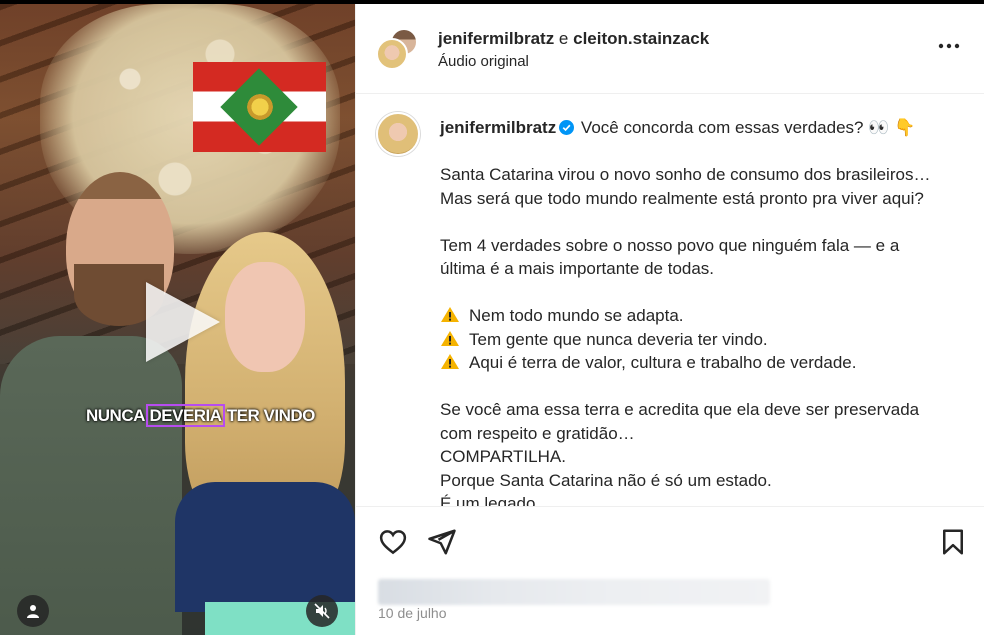 The image size is (984, 635). I want to click on mute-icon, so click(322, 611).